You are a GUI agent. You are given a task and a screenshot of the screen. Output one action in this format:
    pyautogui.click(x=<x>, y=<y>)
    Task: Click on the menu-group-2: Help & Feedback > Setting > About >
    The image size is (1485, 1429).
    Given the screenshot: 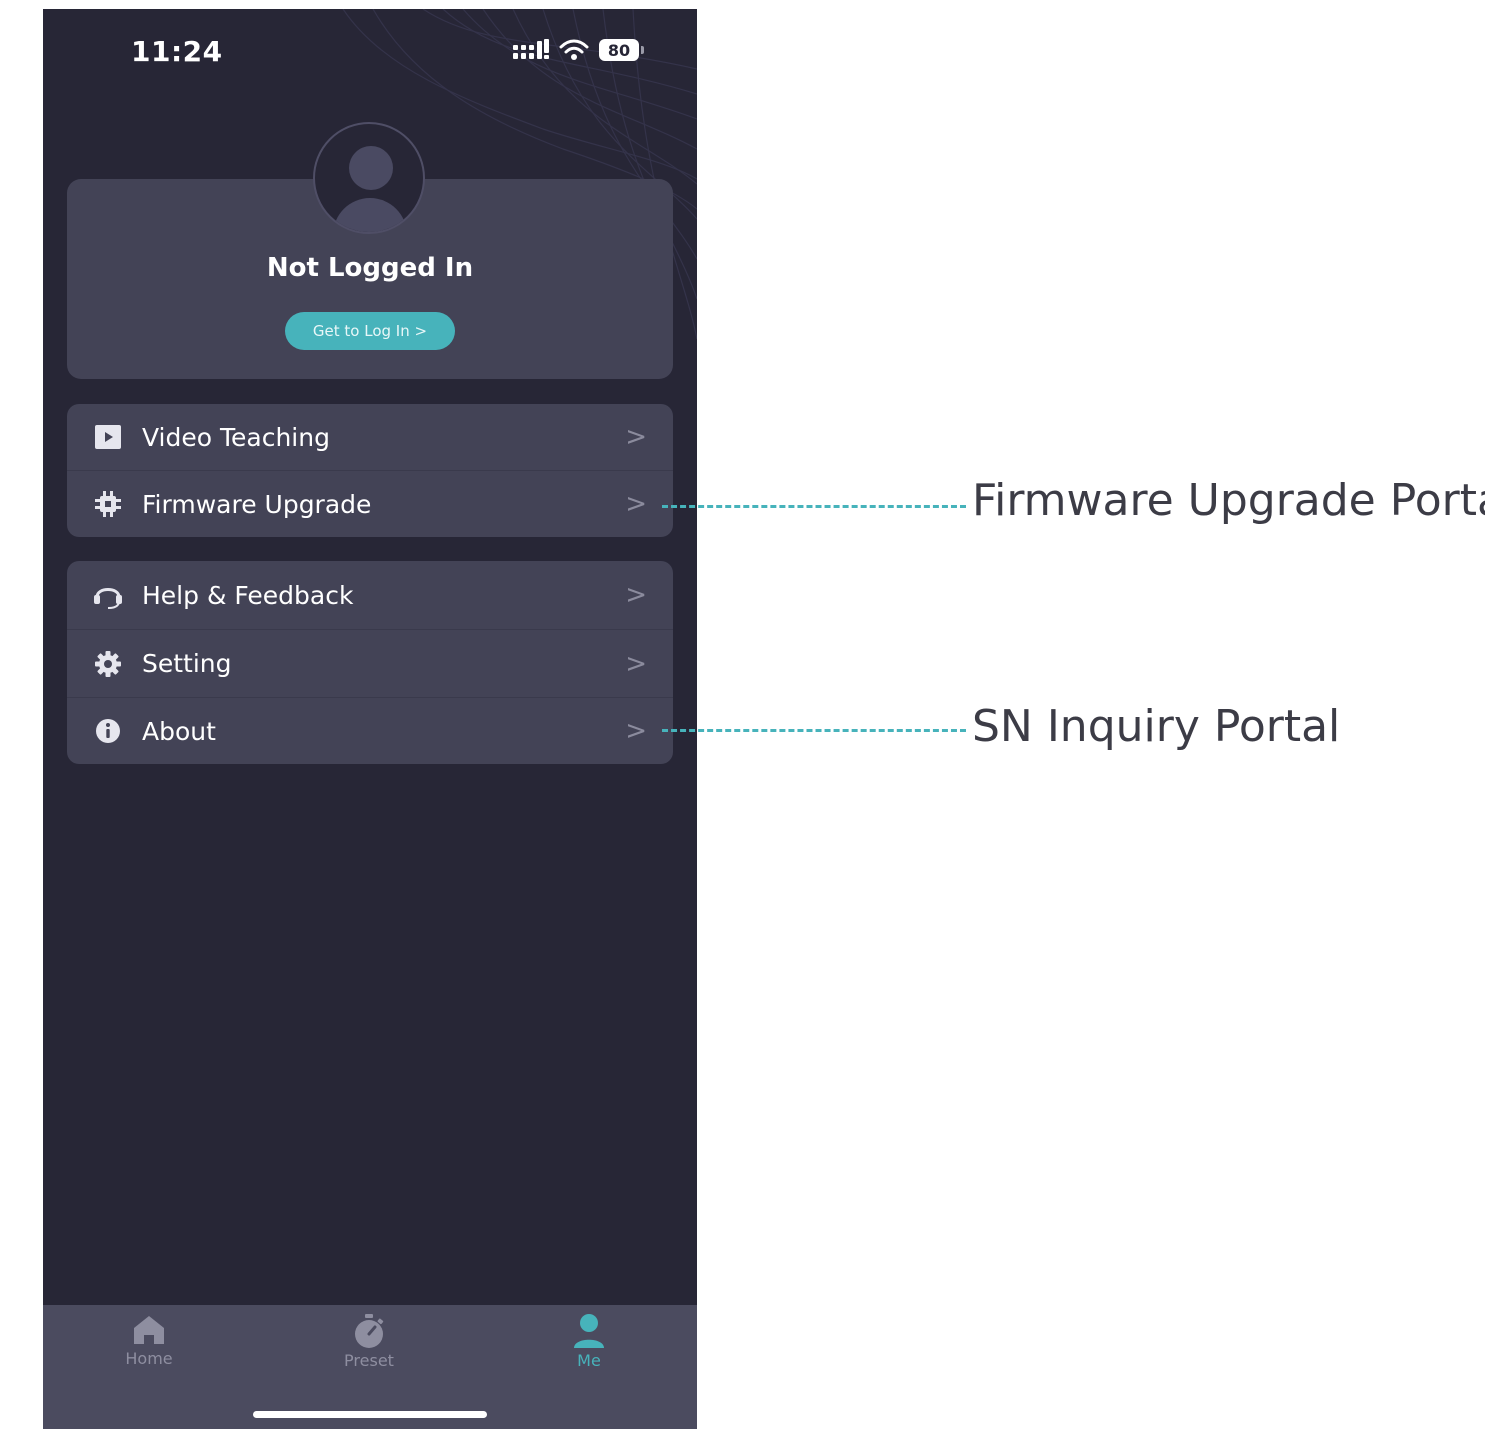 What is the action you would take?
    pyautogui.click(x=370, y=662)
    